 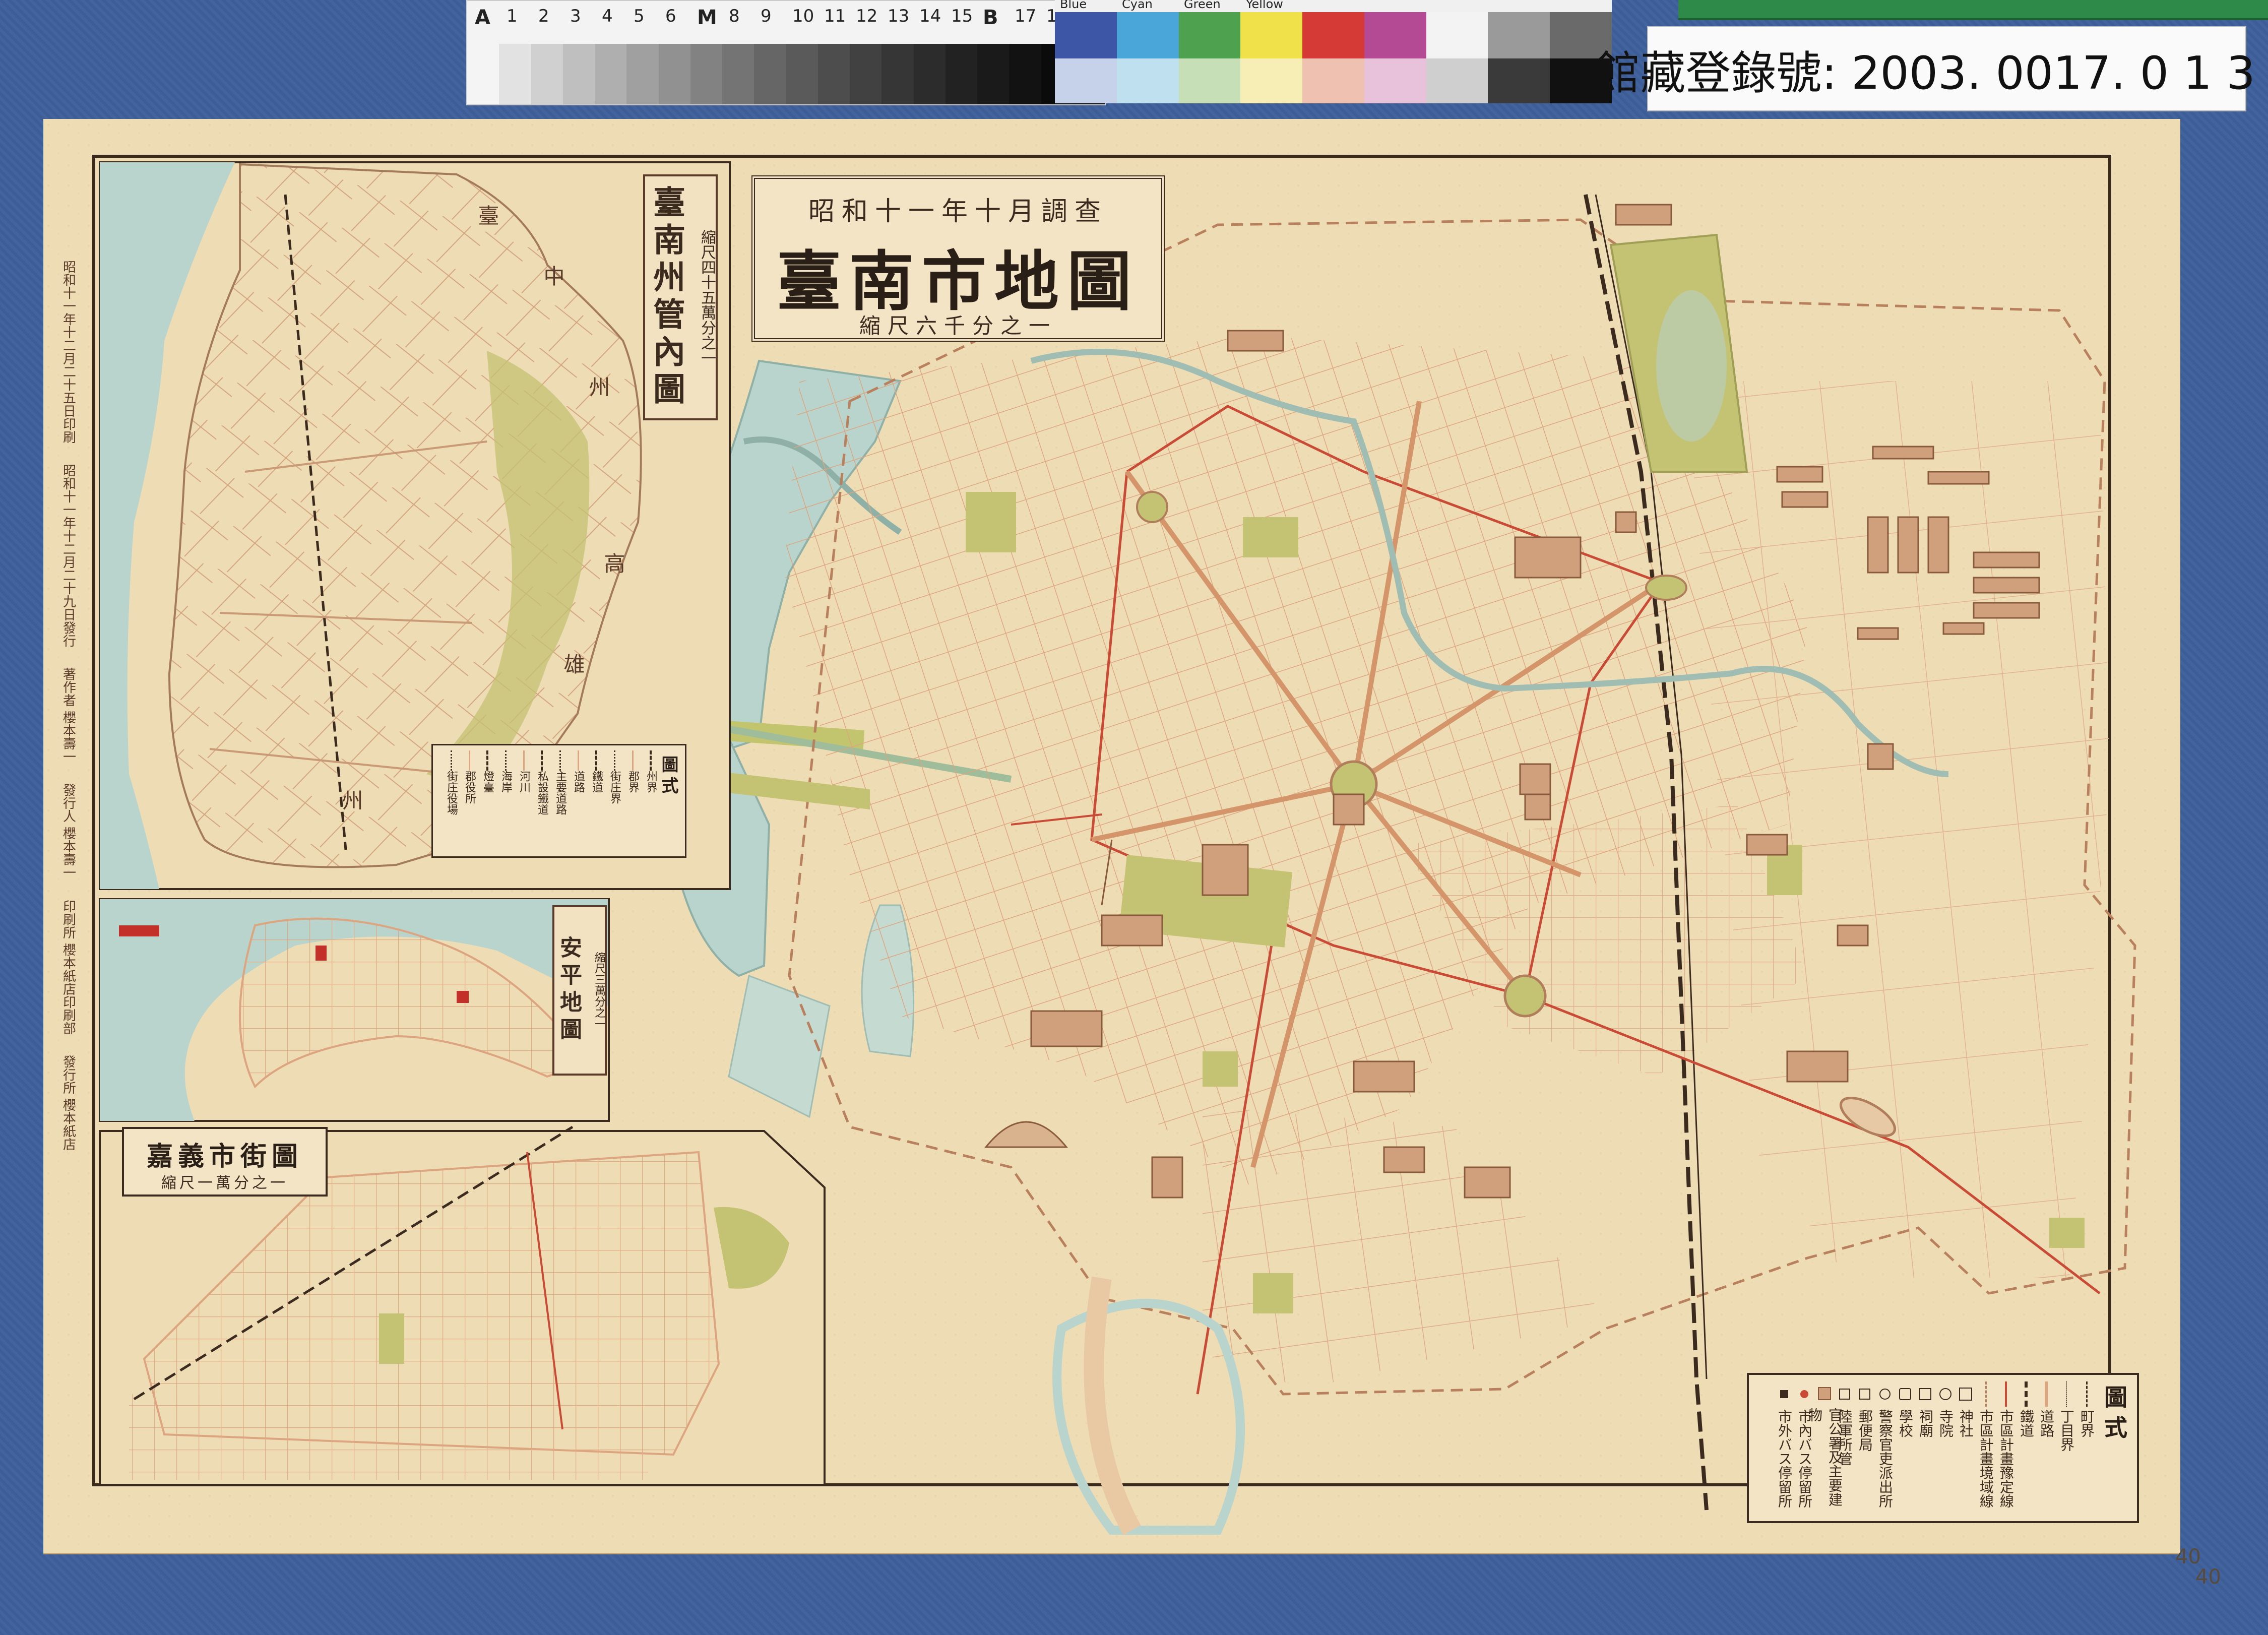 I want to click on chiayi-scale: 縮尺一萬分之一, so click(x=224, y=1183).